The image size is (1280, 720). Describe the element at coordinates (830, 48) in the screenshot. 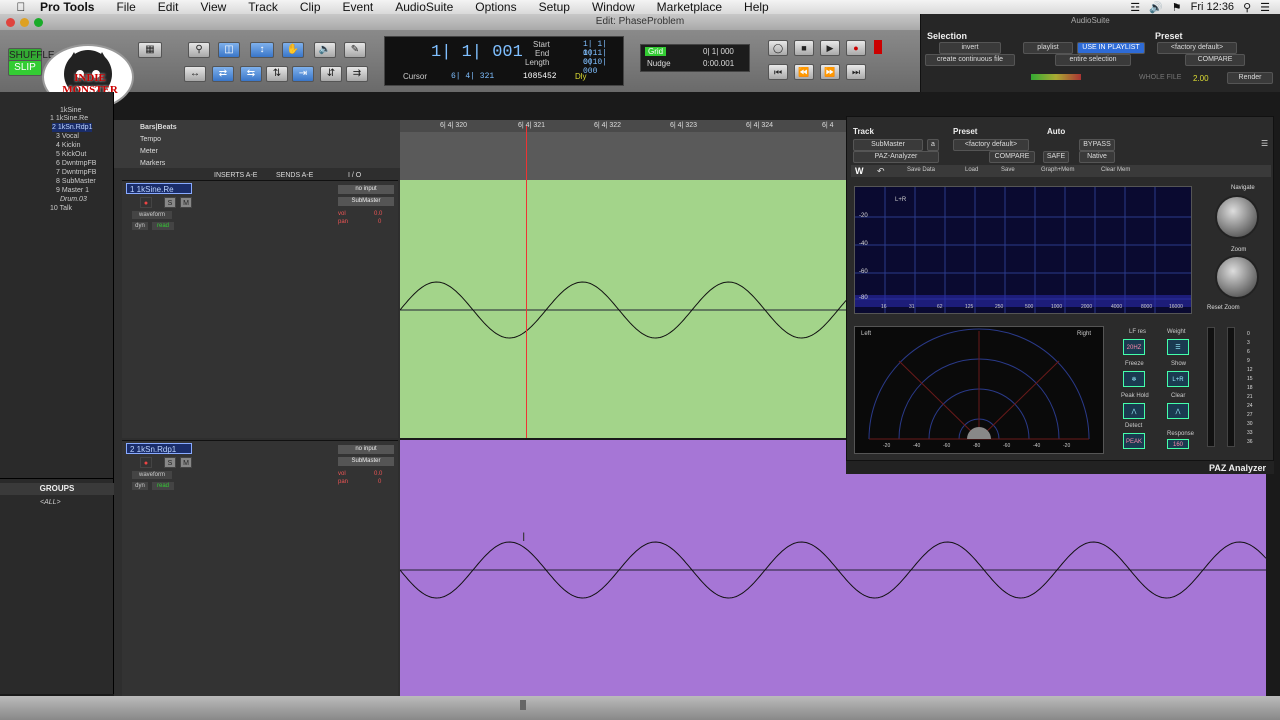

I see `play-button: ▶` at that location.